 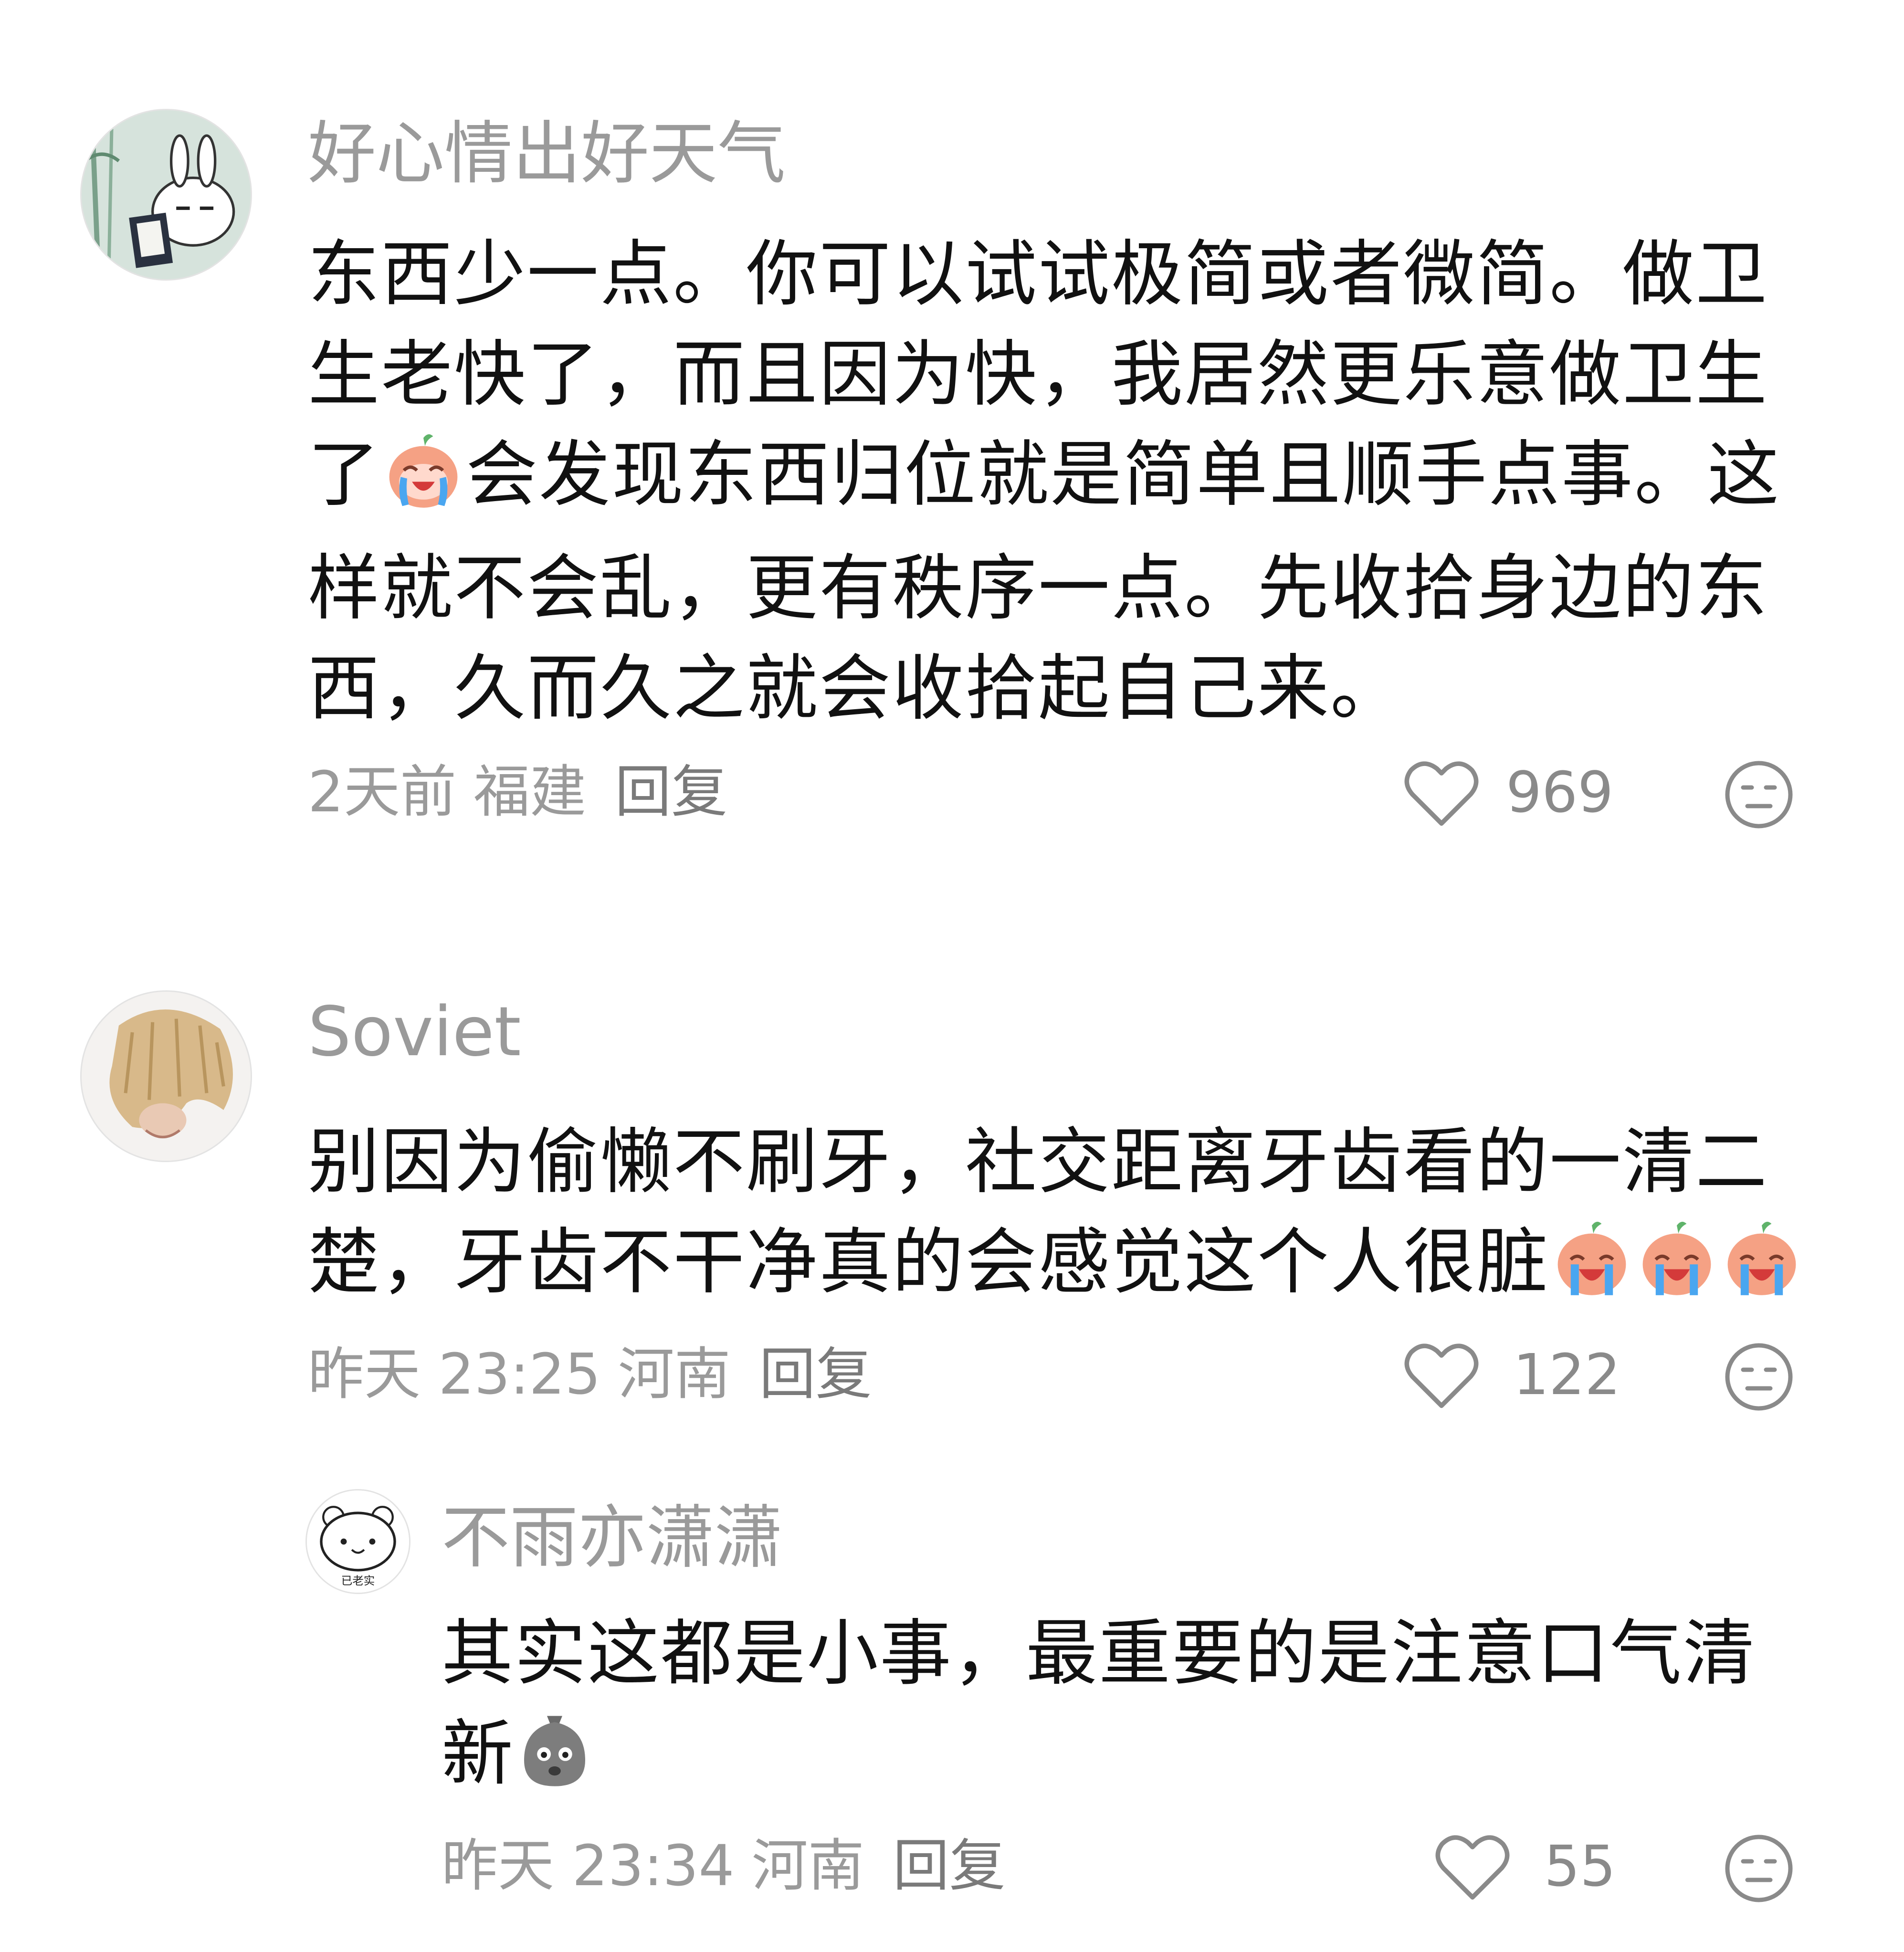 I want to click on comment-text-line: 了 会发现东西归位就是简单且顺手点事。这, so click(x=1071, y=481).